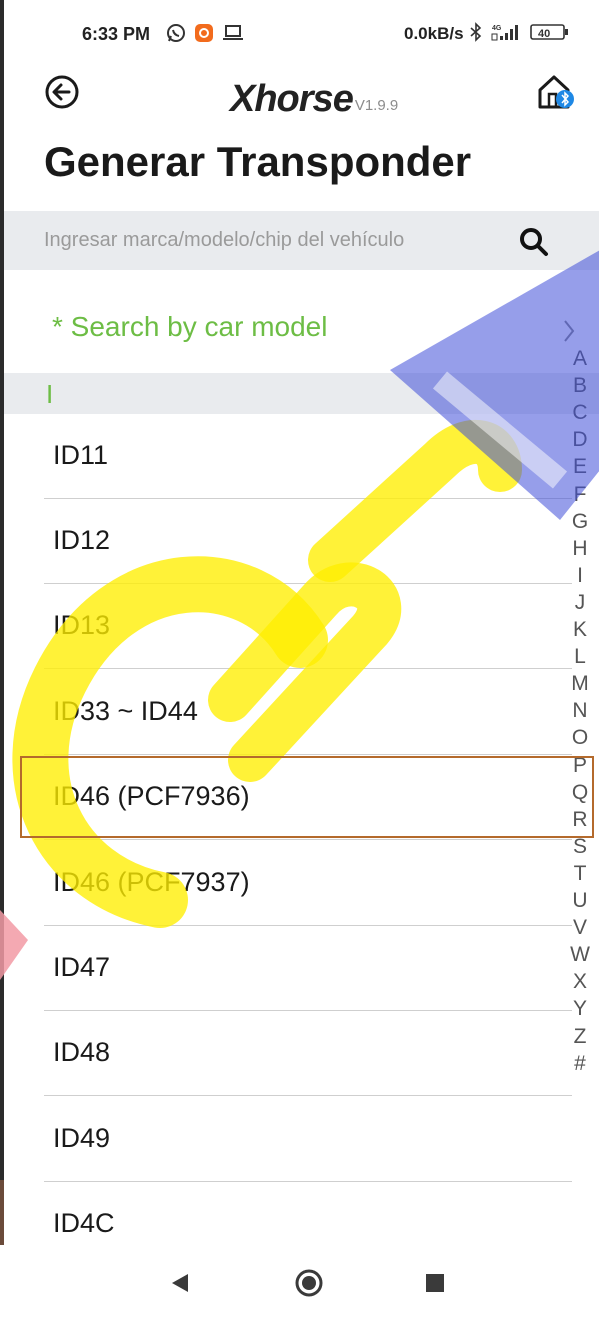 This screenshot has width=599, height=1320. What do you see at coordinates (520, 32) in the screenshot?
I see `status-icons-right: 4G 40` at bounding box center [520, 32].